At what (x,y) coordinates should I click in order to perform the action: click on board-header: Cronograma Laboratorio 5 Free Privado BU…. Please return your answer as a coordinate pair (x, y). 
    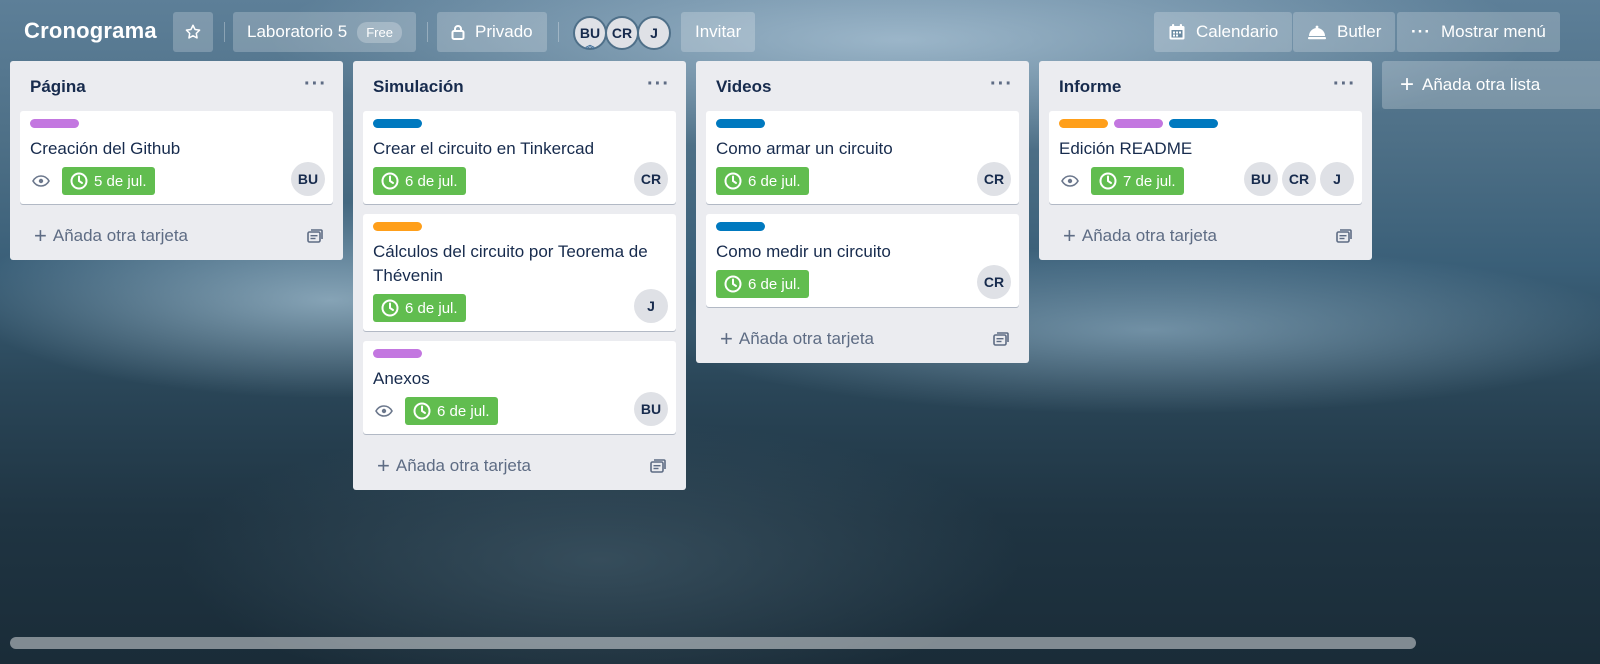
    Looking at the image, I should click on (800, 32).